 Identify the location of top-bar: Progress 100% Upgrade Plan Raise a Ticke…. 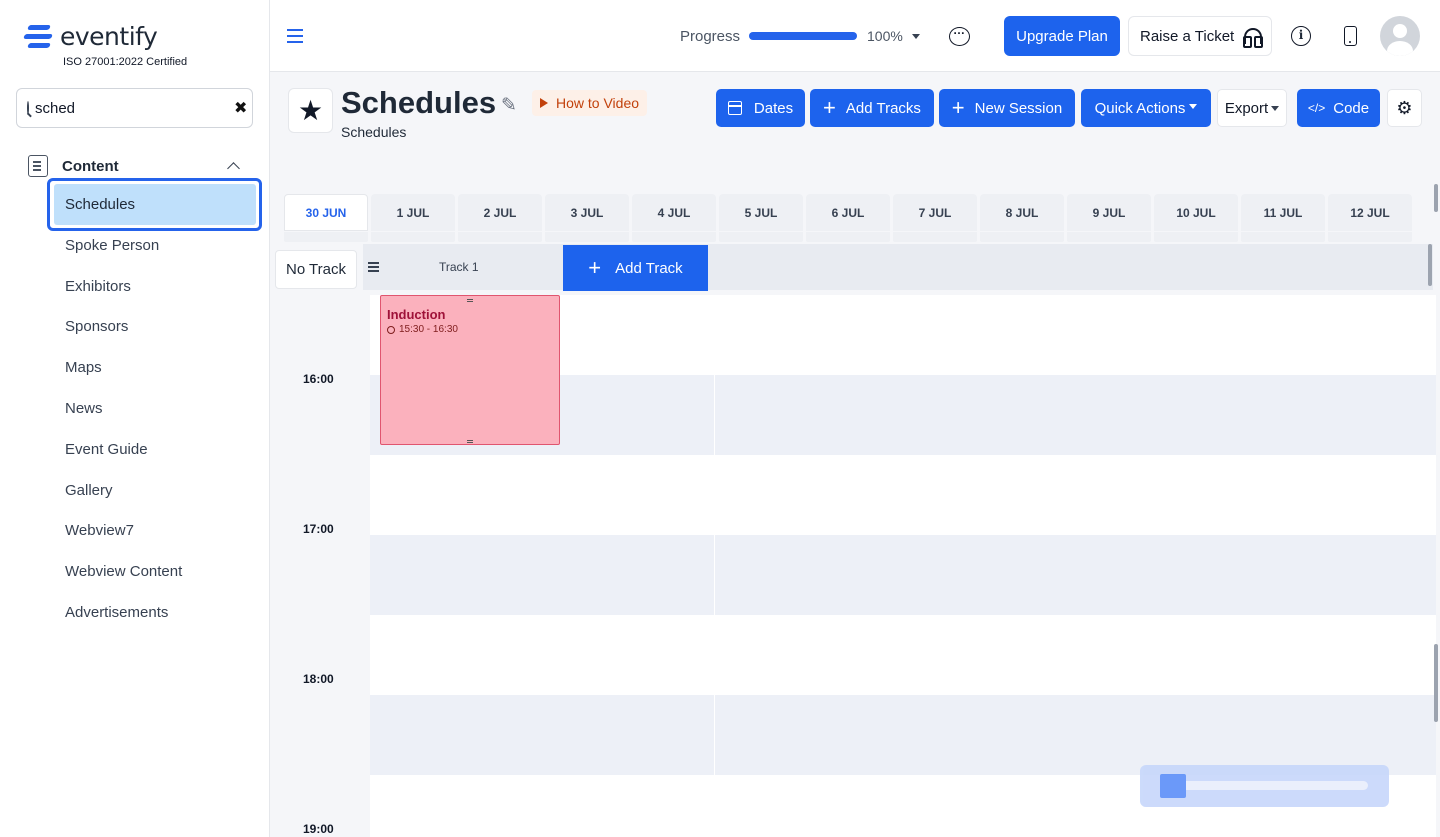
(855, 36).